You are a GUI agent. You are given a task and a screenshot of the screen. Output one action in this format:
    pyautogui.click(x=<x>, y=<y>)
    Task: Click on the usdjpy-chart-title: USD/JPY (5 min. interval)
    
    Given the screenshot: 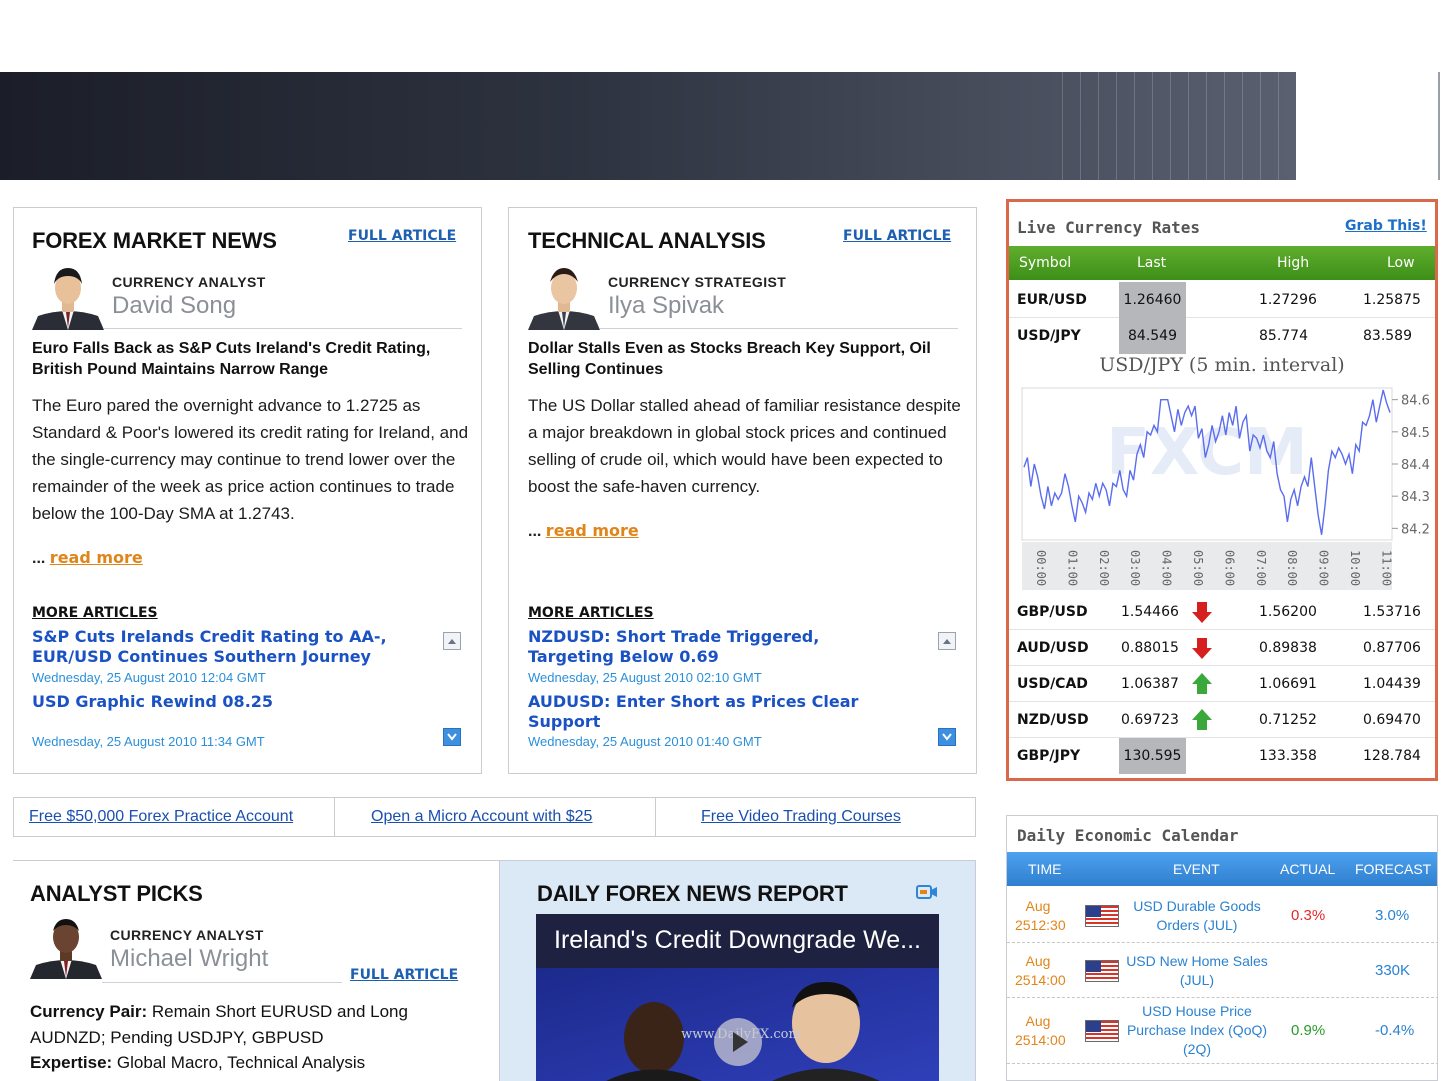 What is the action you would take?
    pyautogui.click(x=1222, y=365)
    